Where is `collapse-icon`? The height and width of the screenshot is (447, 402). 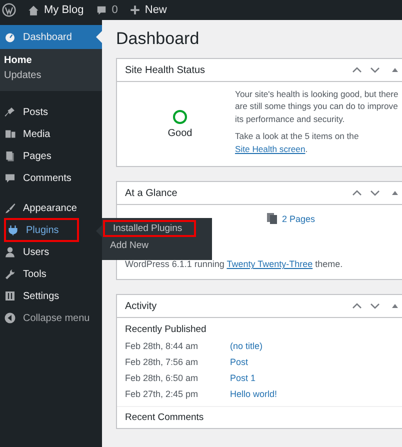
collapse-icon is located at coordinates (10, 318).